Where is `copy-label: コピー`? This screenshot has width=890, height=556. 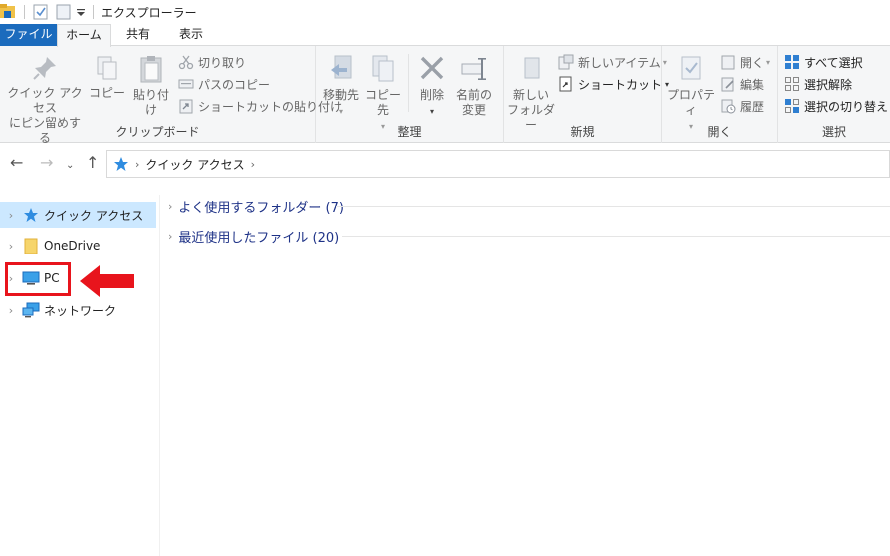 copy-label: コピー is located at coordinates (106, 93).